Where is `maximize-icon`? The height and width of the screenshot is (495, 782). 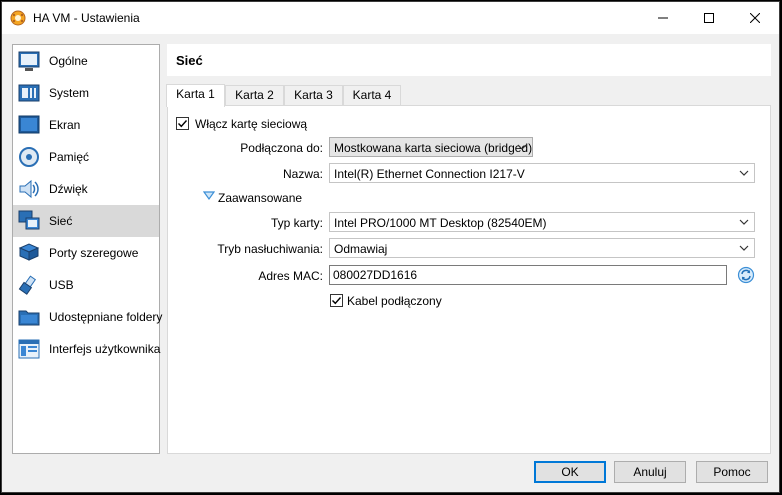
maximize-icon is located at coordinates (709, 18).